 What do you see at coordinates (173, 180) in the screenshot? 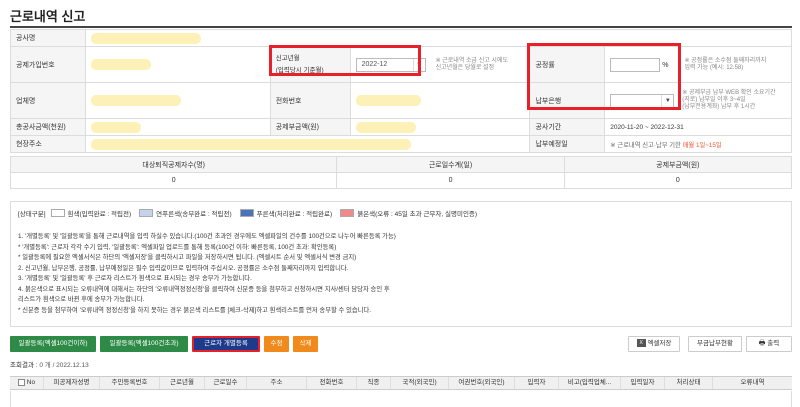
I see `summary-value-workers: 0` at bounding box center [173, 180].